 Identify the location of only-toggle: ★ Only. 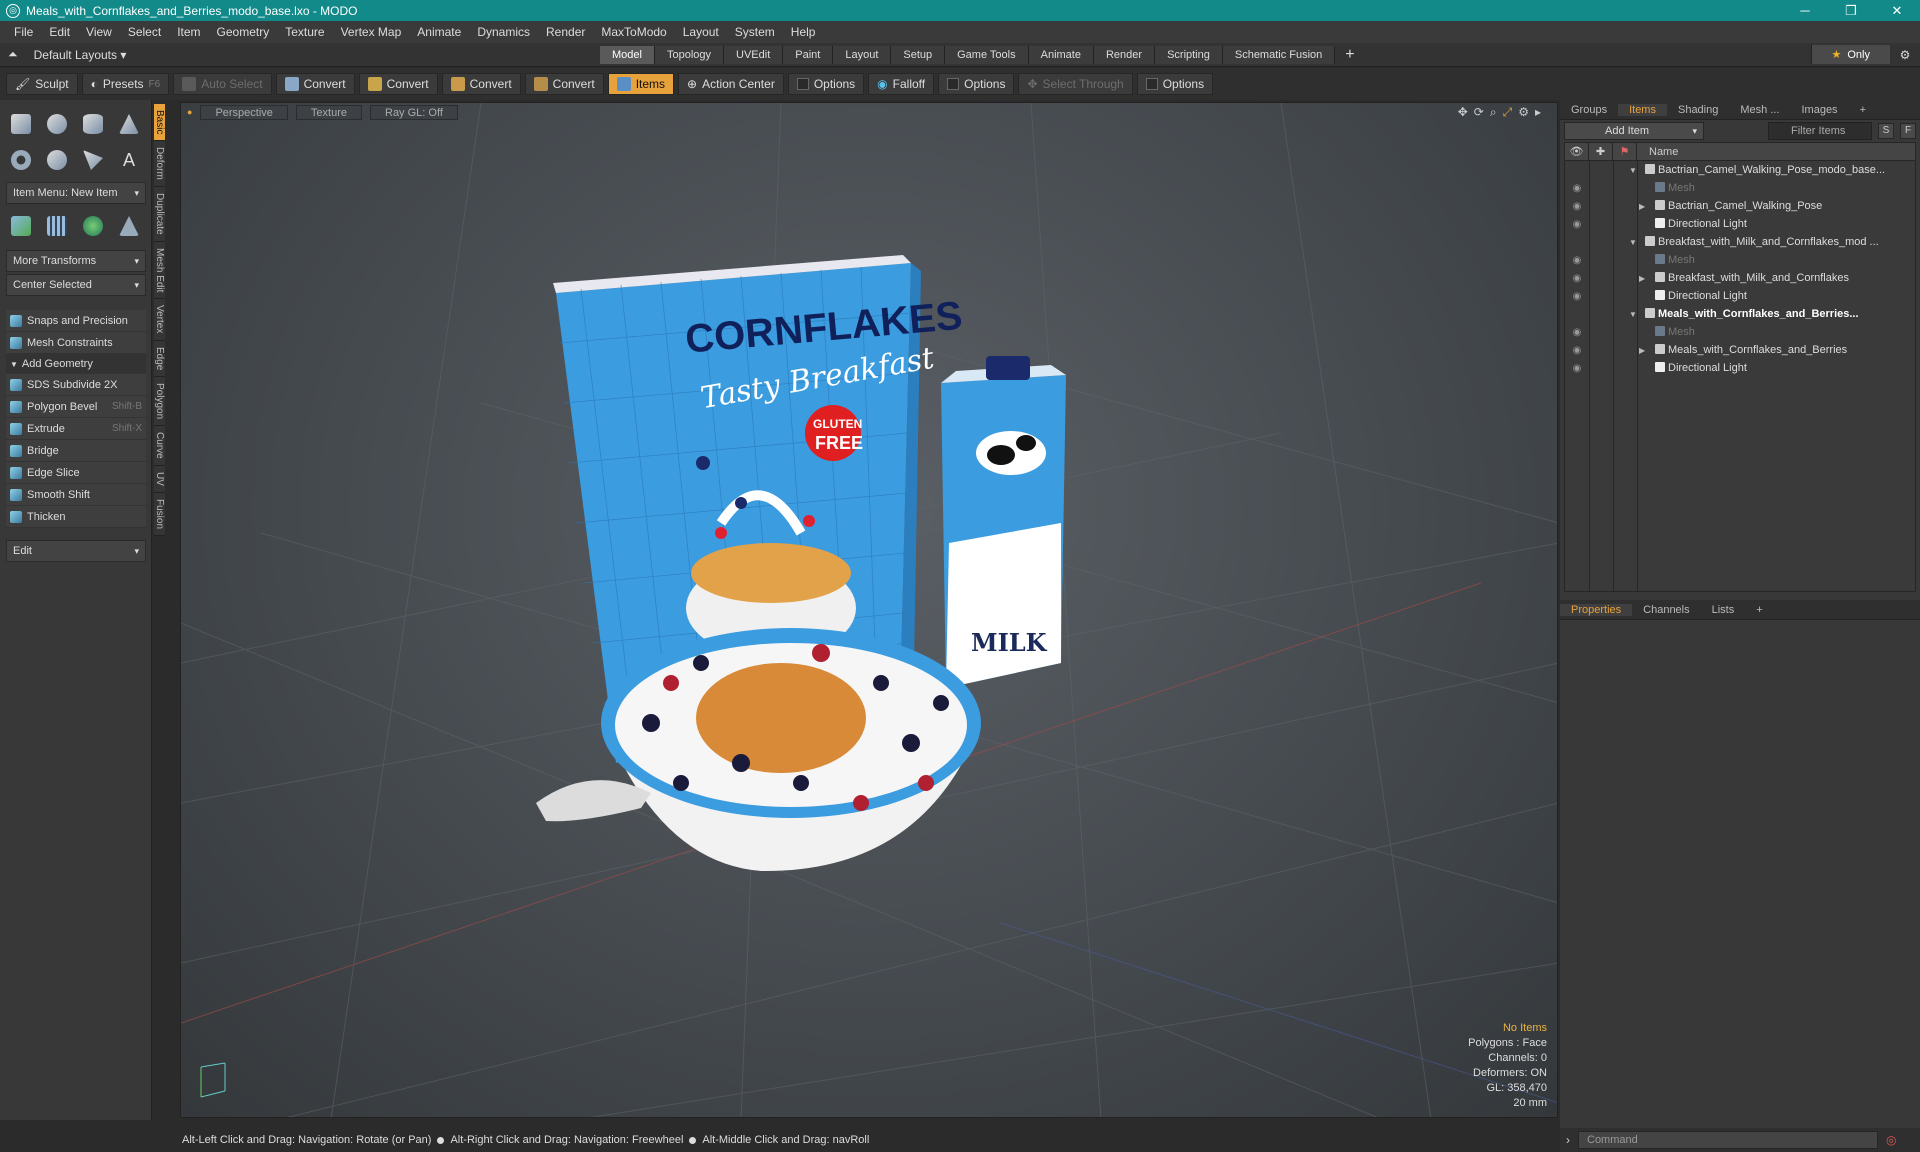
(1850, 54).